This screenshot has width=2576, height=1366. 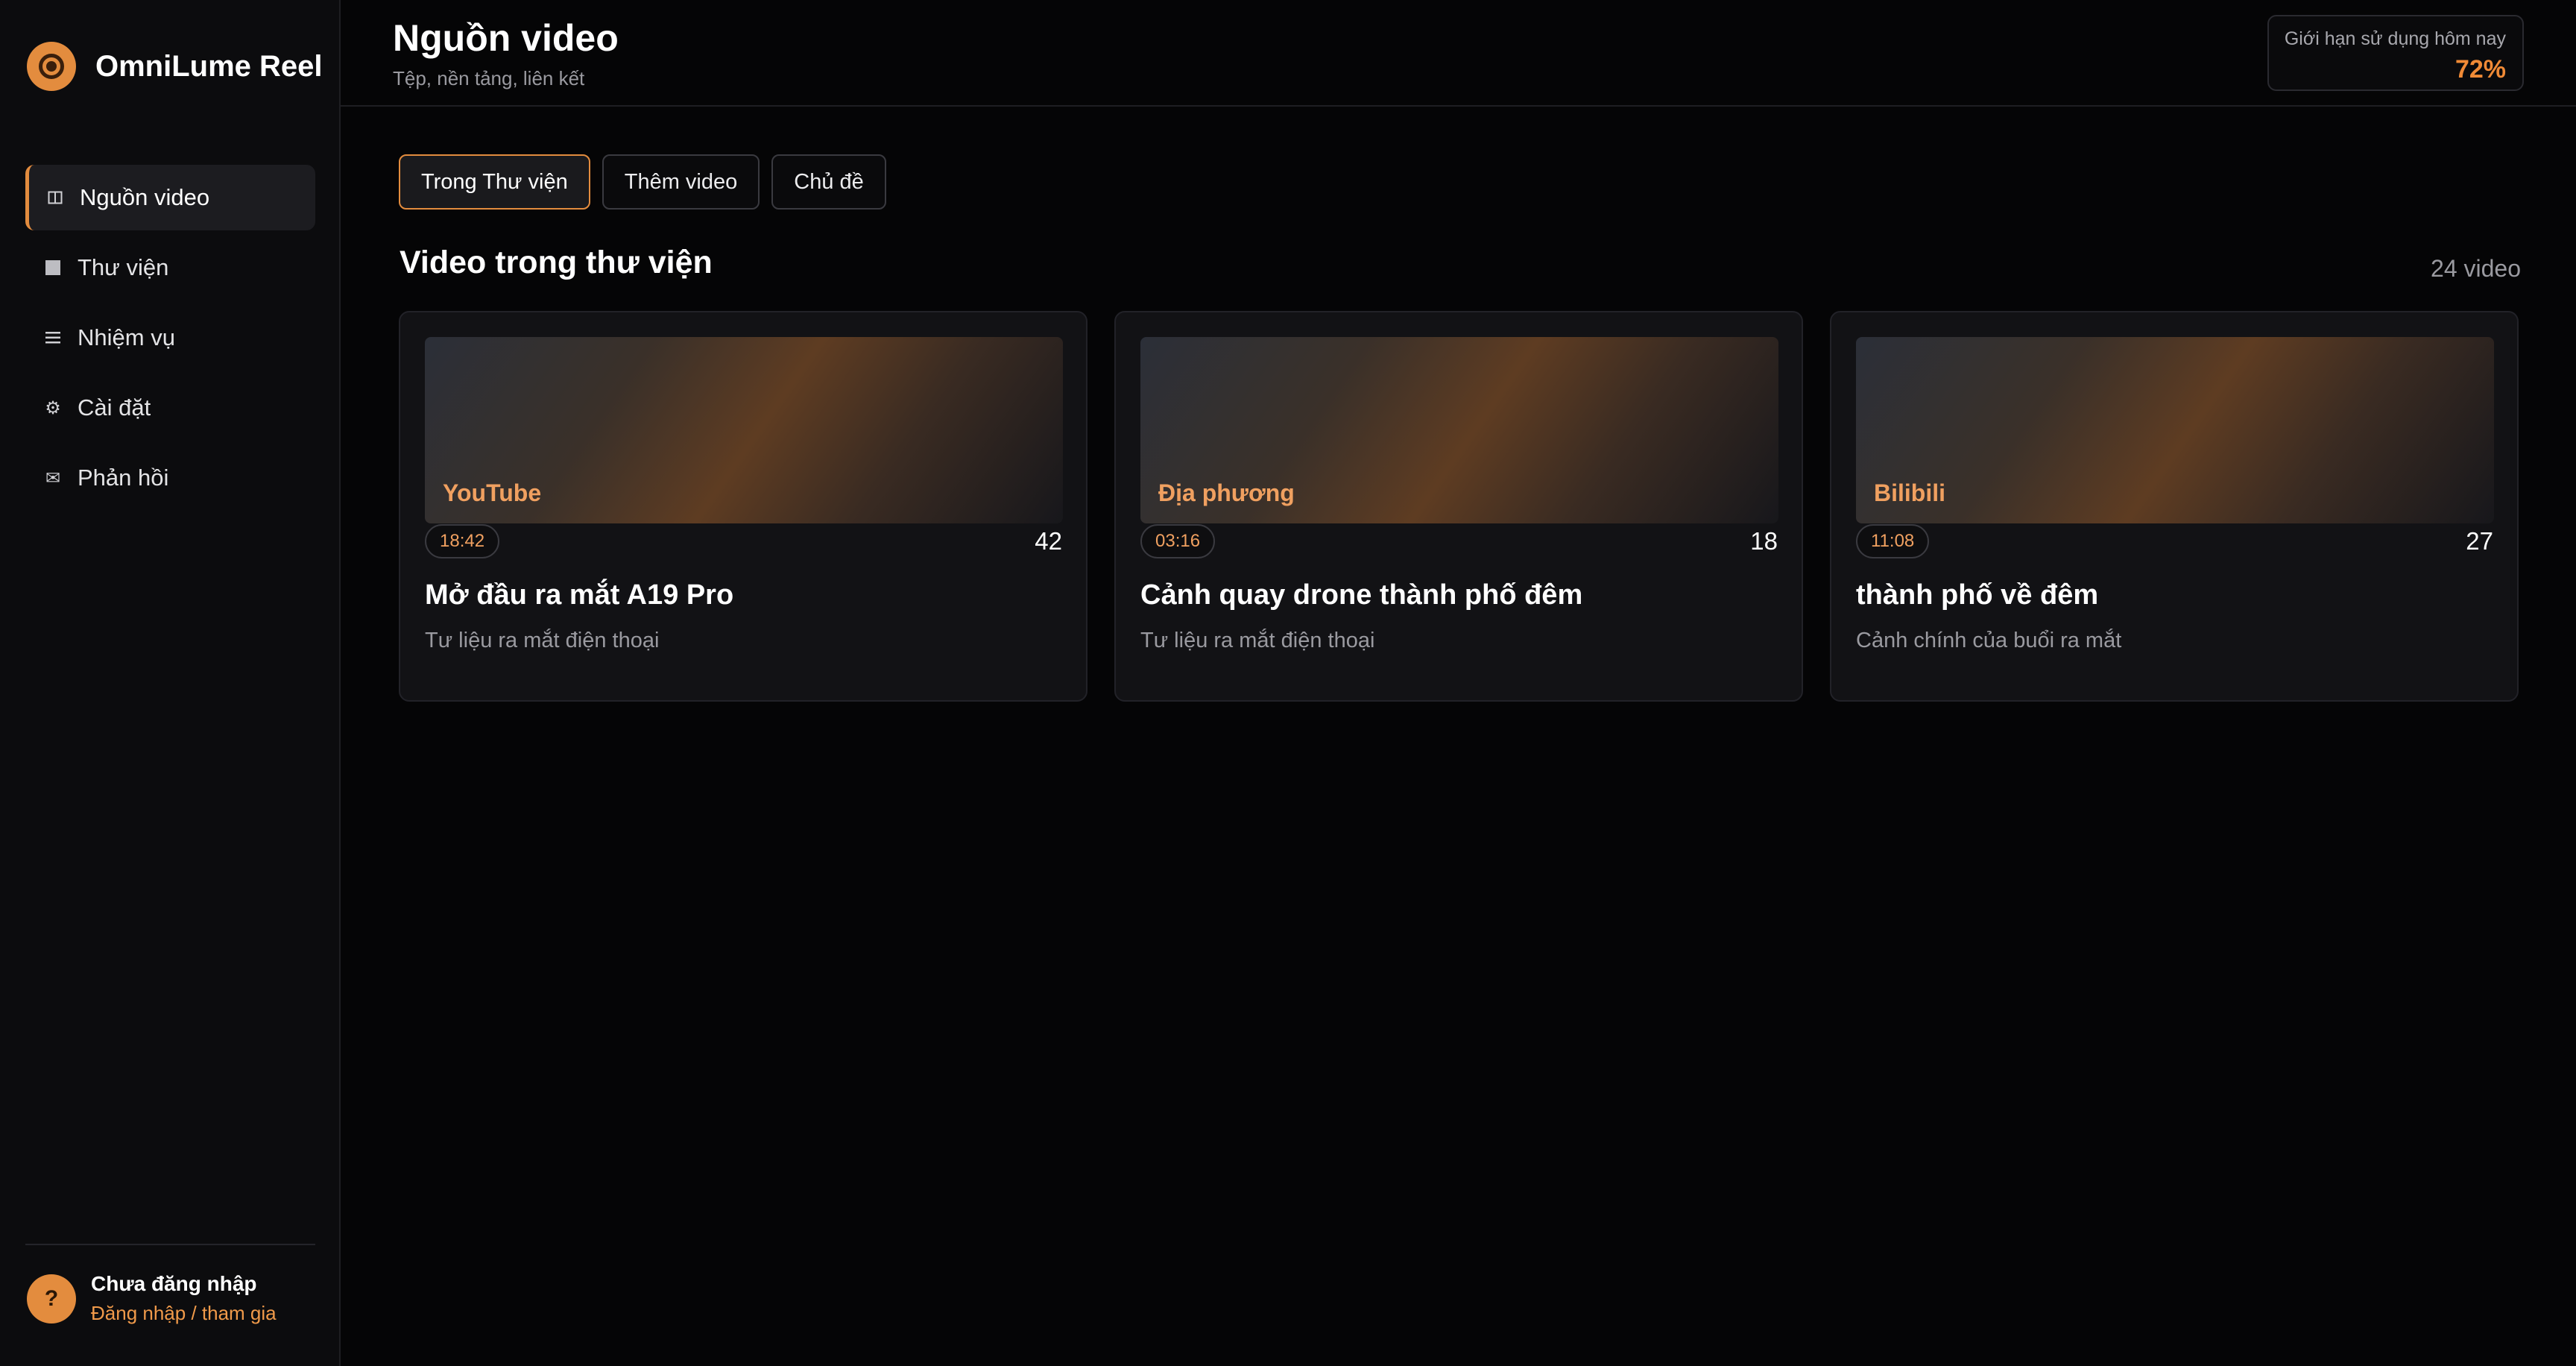 I want to click on video-description: Cảnh chính của buổi ra mắt, so click(x=1989, y=640).